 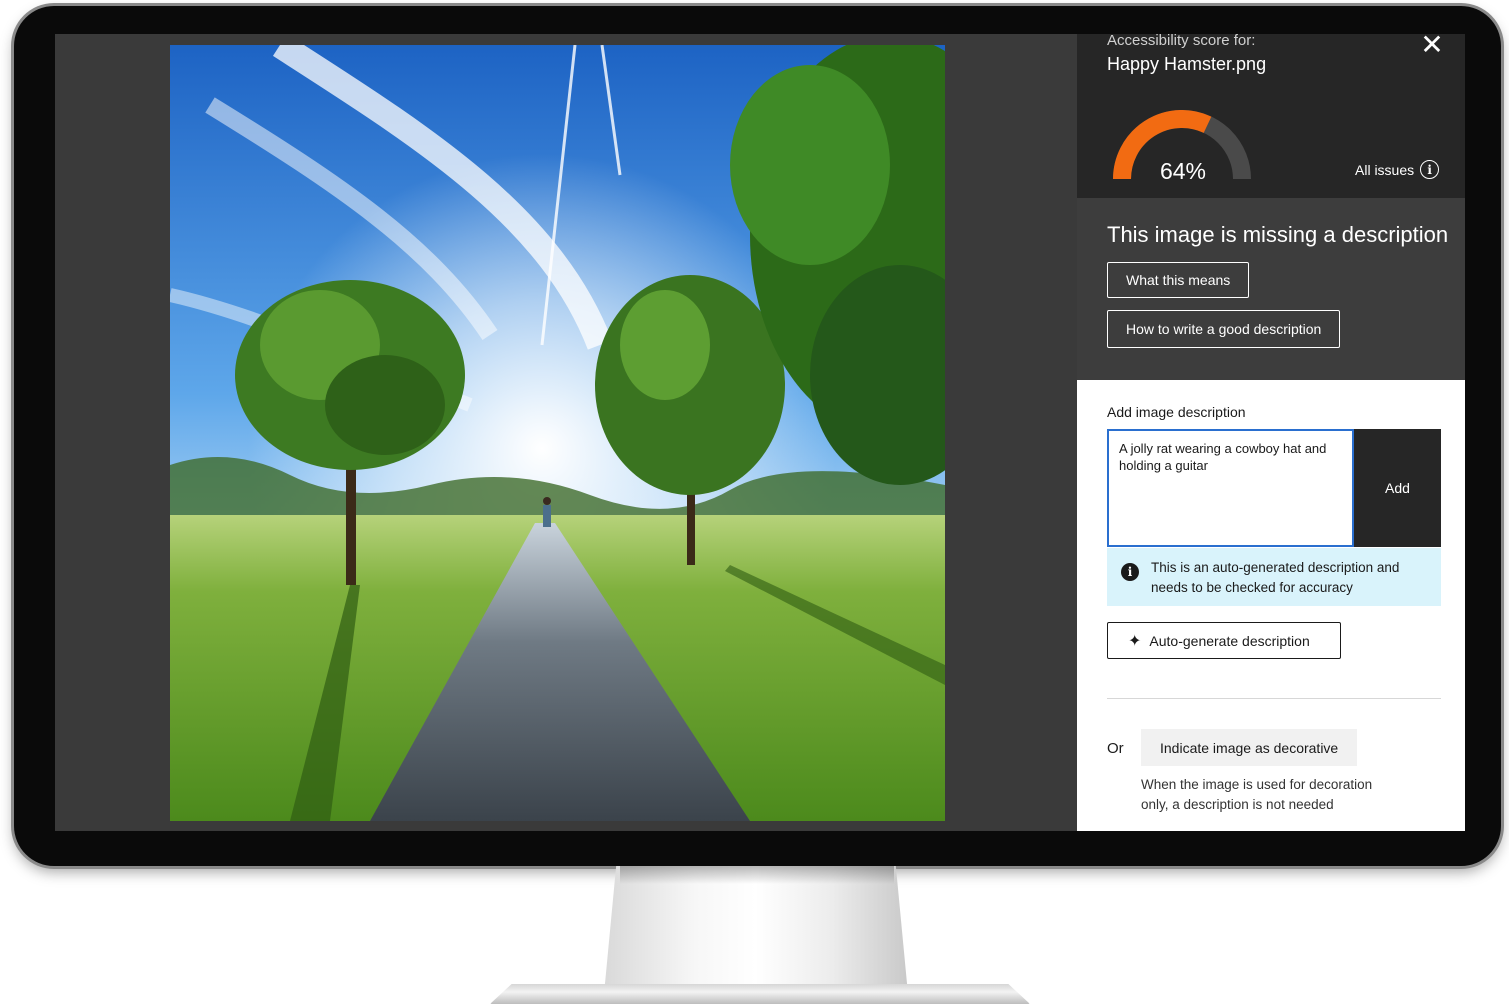 What do you see at coordinates (1229, 640) in the screenshot?
I see `auto-generate-label: Auto-generate description` at bounding box center [1229, 640].